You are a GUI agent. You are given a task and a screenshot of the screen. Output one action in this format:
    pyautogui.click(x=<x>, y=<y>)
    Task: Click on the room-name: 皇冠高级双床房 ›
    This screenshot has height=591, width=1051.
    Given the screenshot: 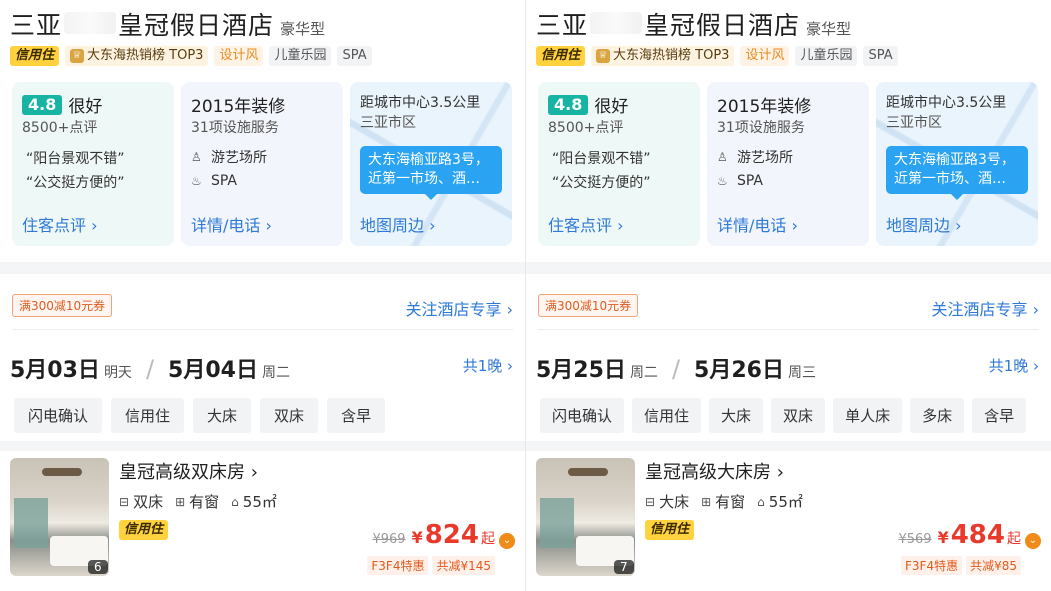 What is the action you would take?
    pyautogui.click(x=188, y=471)
    